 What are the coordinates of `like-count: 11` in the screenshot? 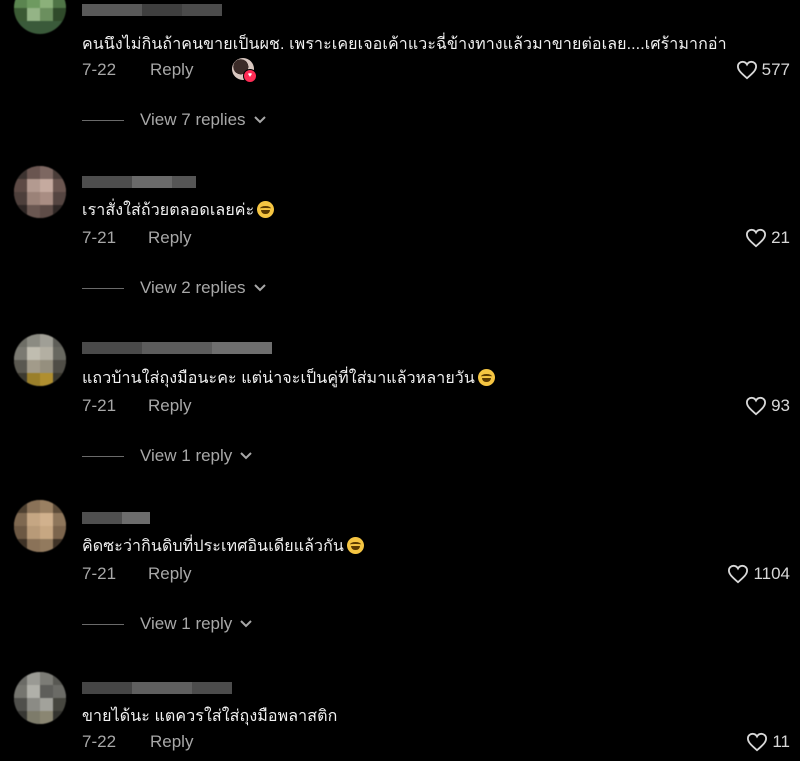 It's located at (781, 741).